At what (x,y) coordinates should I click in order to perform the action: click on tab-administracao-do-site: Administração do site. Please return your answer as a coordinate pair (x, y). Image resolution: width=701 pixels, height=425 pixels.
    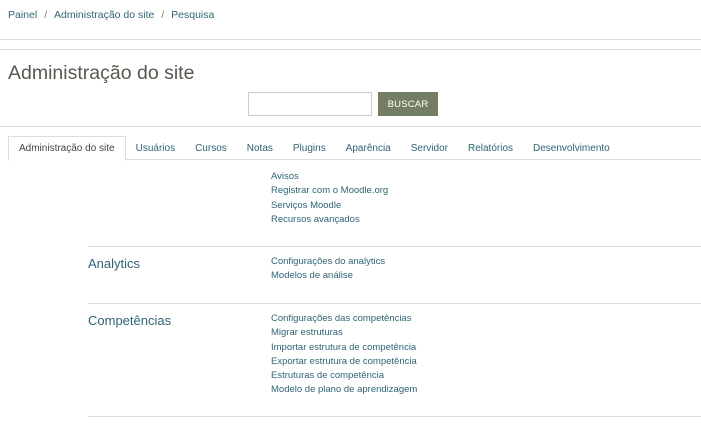
    Looking at the image, I should click on (67, 148).